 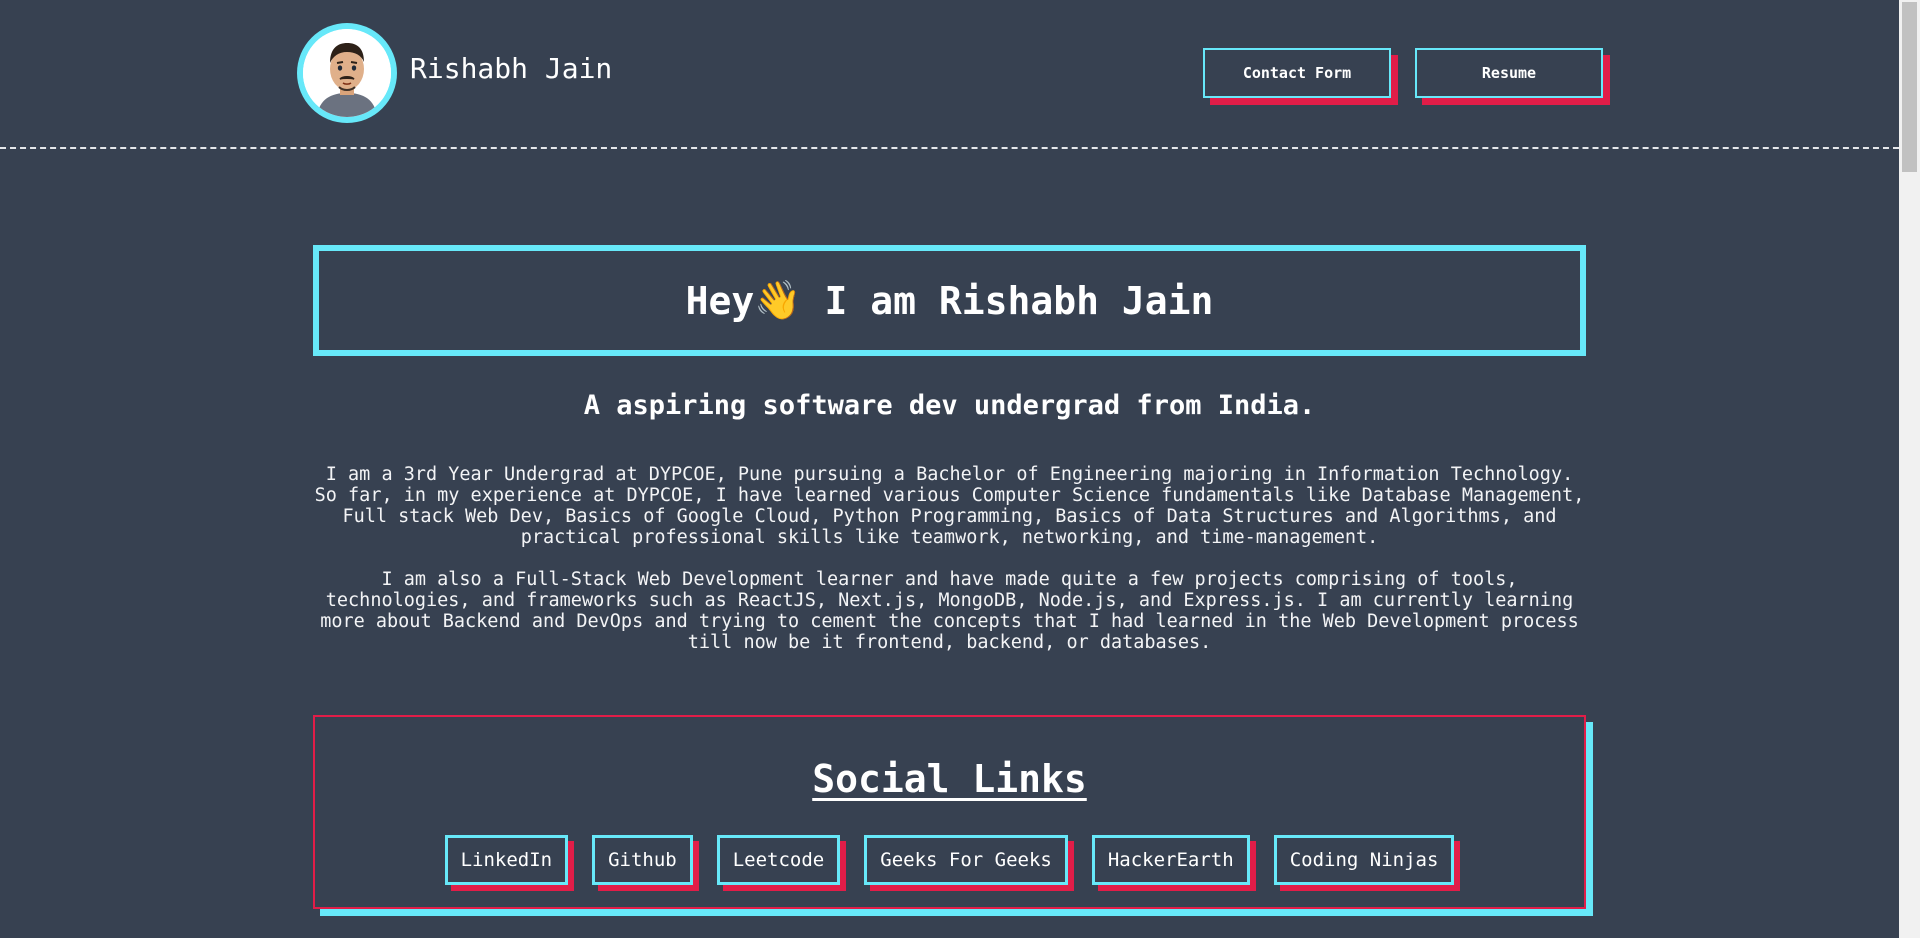 I want to click on geeks-for-geeks-link: Geeks For Geeks, so click(x=966, y=860).